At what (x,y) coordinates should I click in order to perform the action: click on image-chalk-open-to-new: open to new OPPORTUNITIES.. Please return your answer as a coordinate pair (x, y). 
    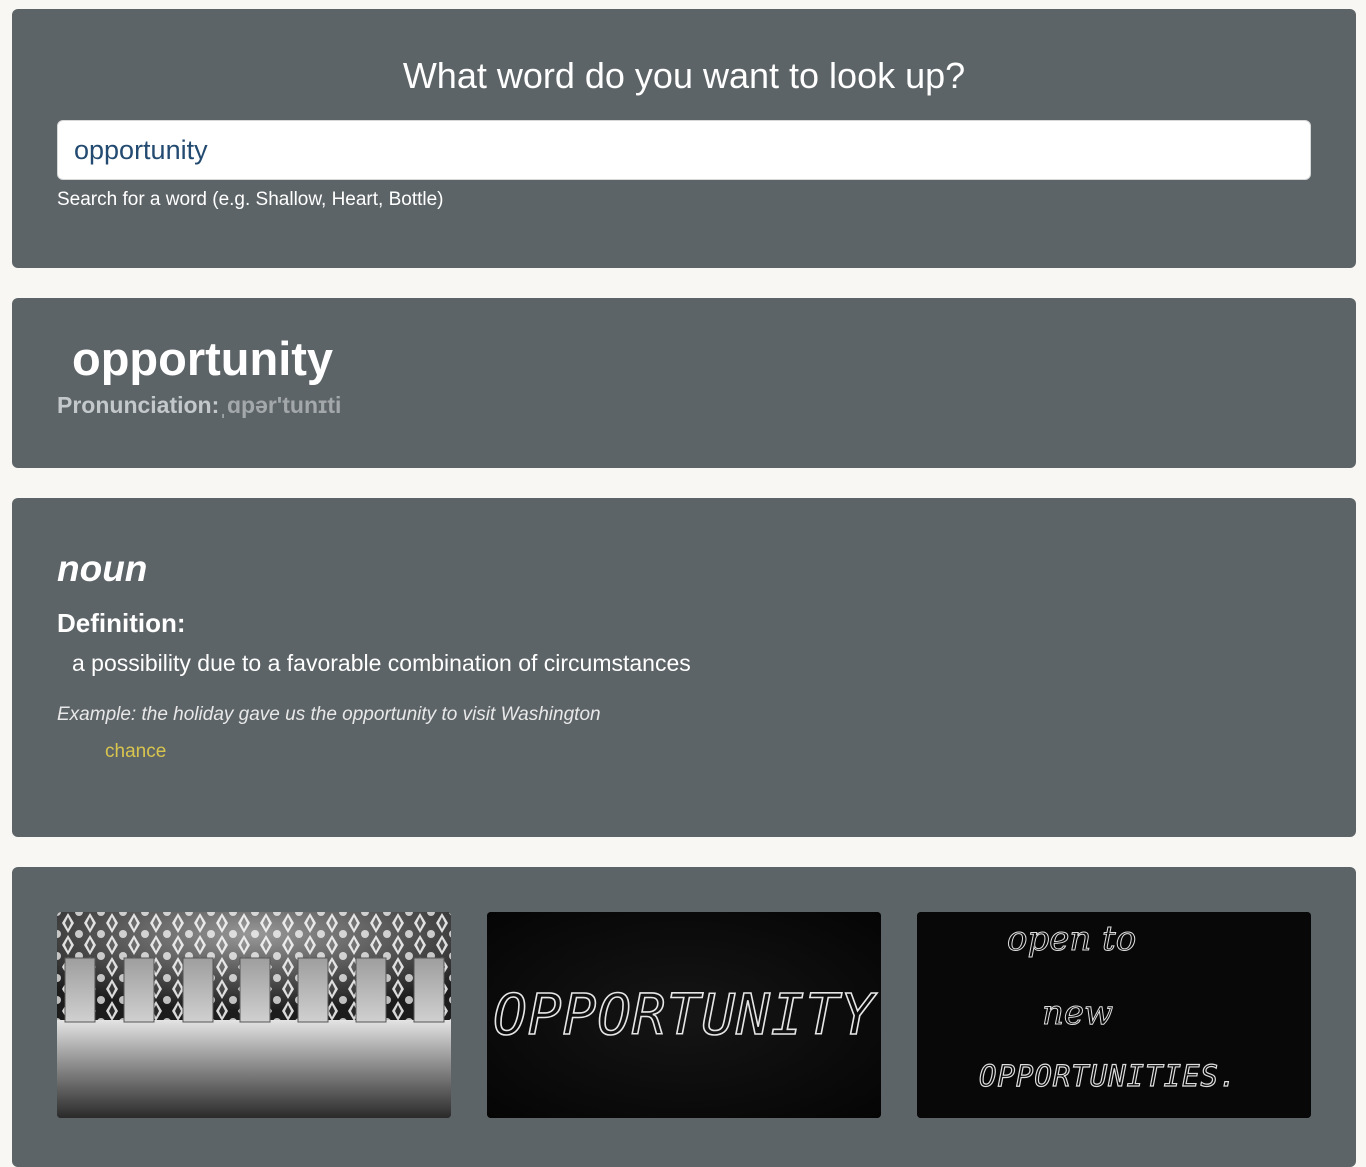
    Looking at the image, I should click on (1114, 1015).